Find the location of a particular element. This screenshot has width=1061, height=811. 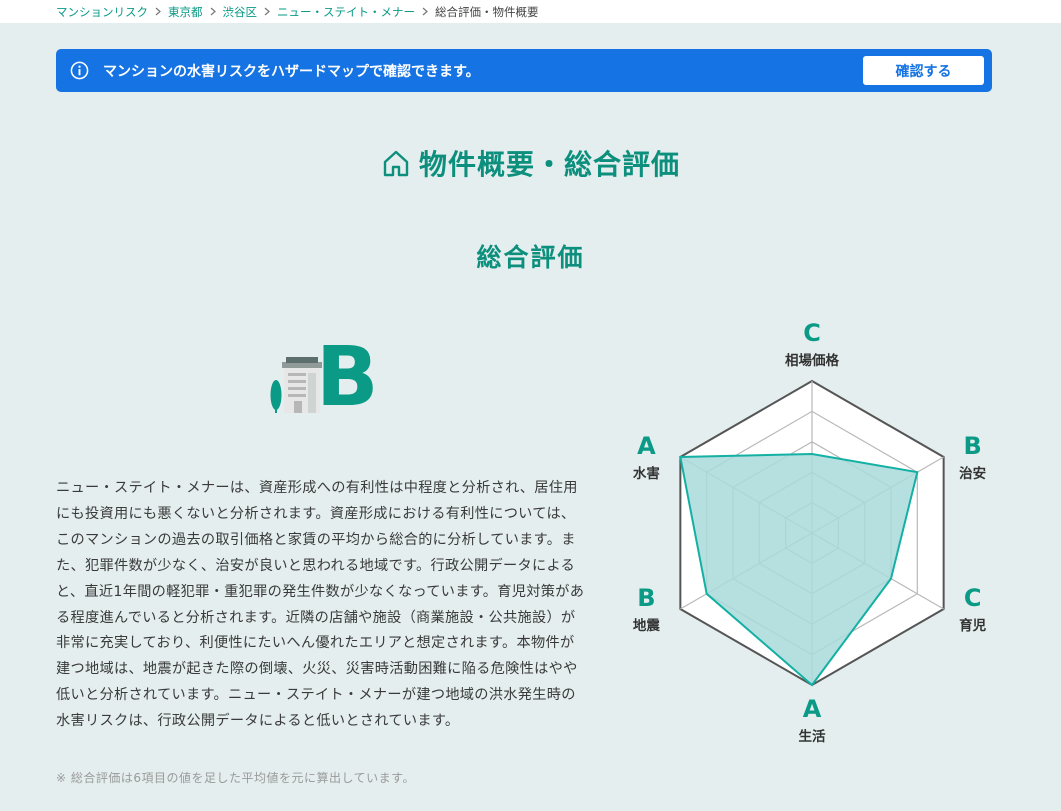

breadcrumb: マンションリスク 東京都 渋谷区 ニュー・ステイト・メナー 総合評価・物件概要 is located at coordinates (530, 11).